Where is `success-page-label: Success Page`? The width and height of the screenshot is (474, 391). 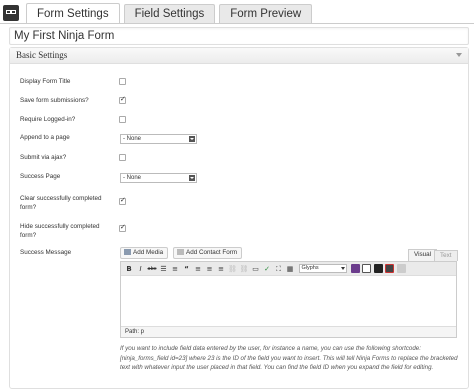
success-page-label: Success Page is located at coordinates (40, 176).